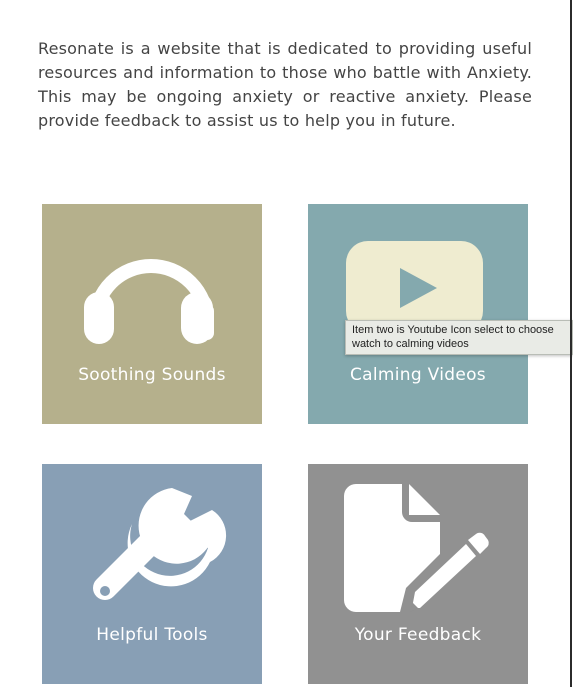 Image resolution: width=573 pixels, height=687 pixels. What do you see at coordinates (414, 287) in the screenshot?
I see `youtube-play-icon` at bounding box center [414, 287].